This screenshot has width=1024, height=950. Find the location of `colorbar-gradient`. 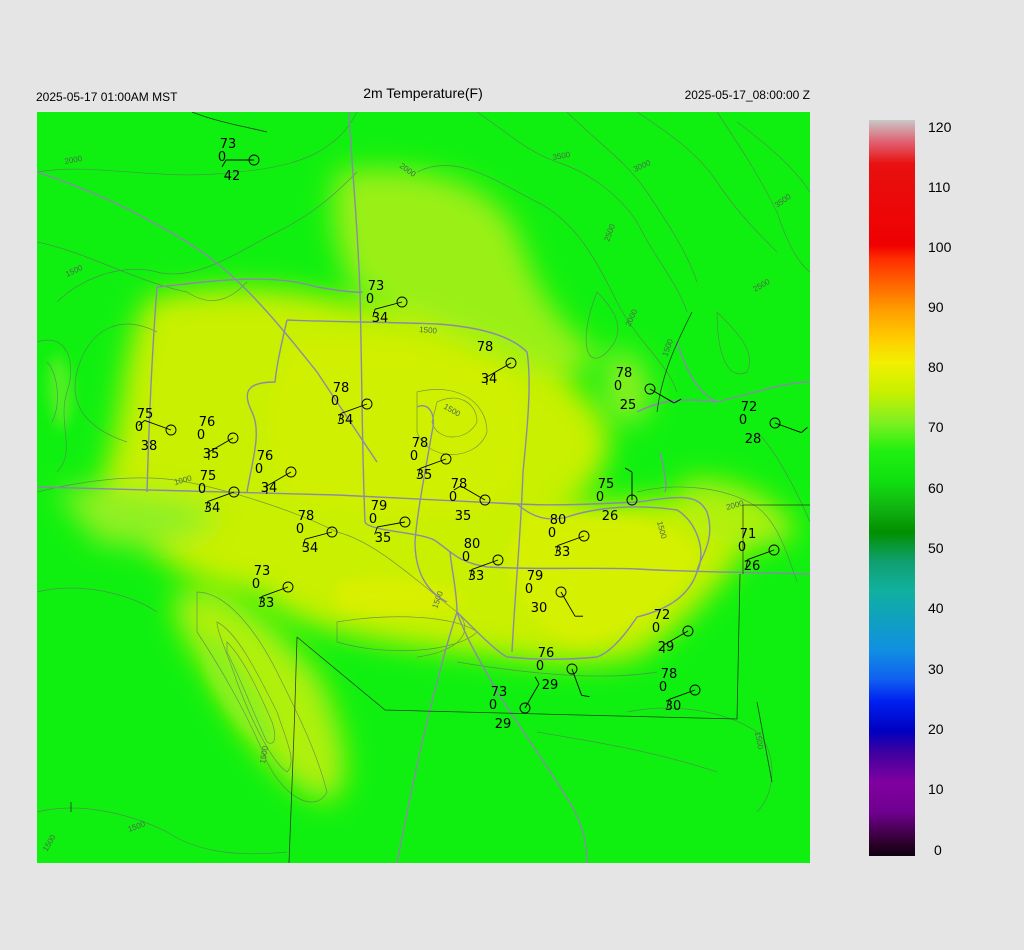

colorbar-gradient is located at coordinates (892, 488).